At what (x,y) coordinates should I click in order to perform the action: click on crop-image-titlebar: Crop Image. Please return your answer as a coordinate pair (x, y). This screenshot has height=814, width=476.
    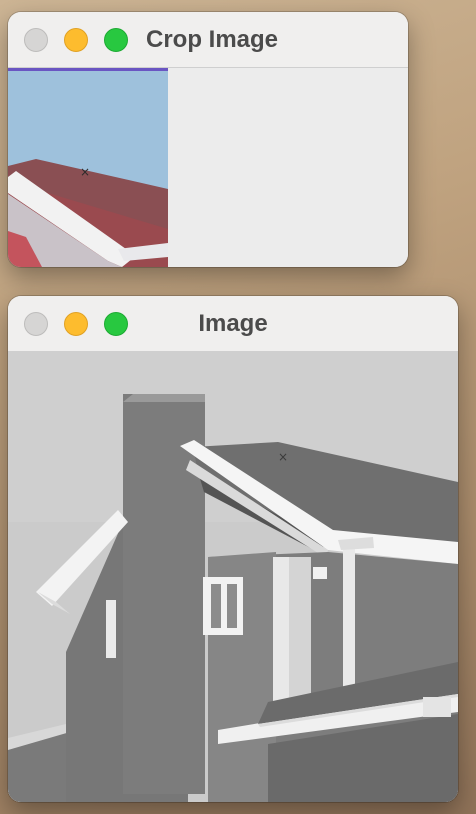
    Looking at the image, I should click on (208, 40).